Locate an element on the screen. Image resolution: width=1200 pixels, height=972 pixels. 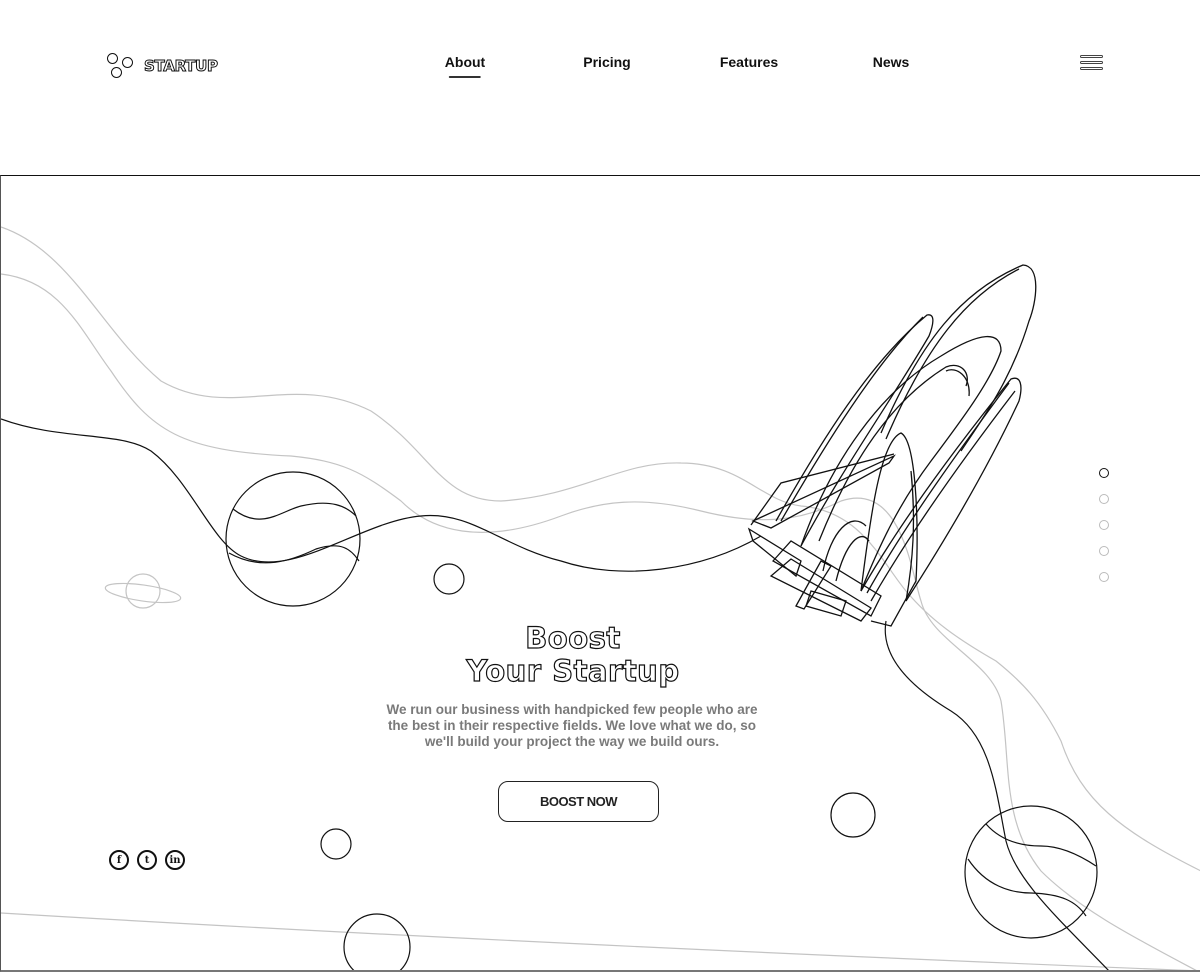
planet-left is located at coordinates (293, 539).